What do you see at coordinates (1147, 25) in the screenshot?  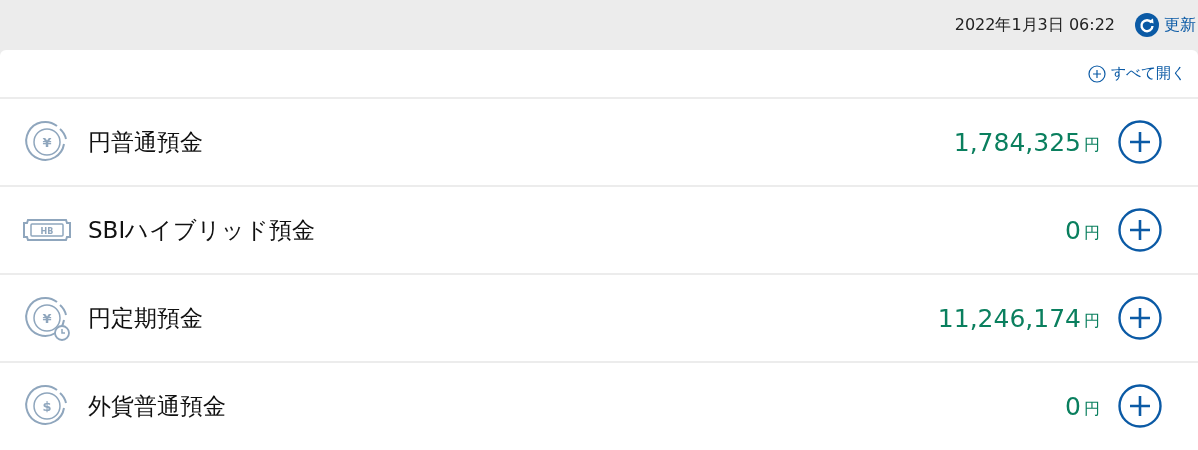 I see `refresh-icon` at bounding box center [1147, 25].